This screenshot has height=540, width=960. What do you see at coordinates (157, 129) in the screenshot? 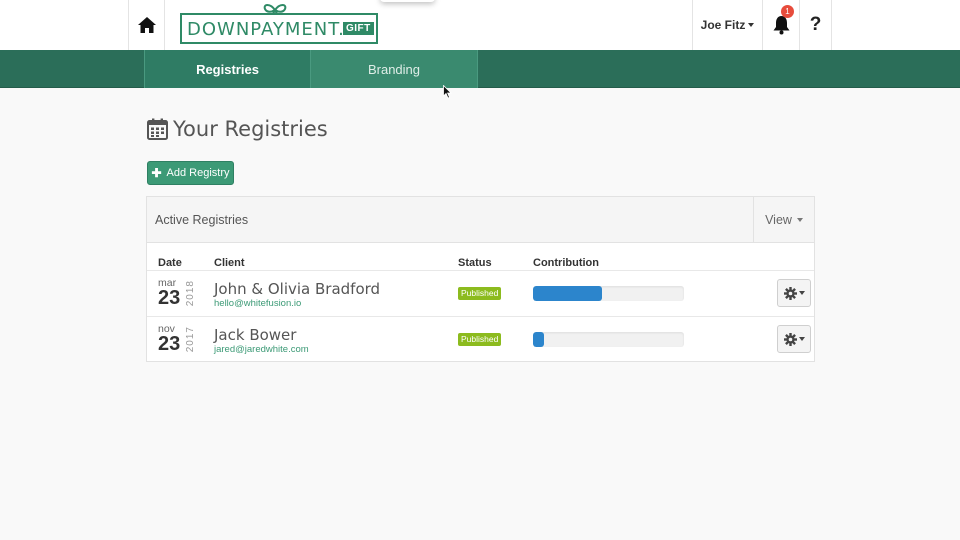
I see `calendar-icon` at bounding box center [157, 129].